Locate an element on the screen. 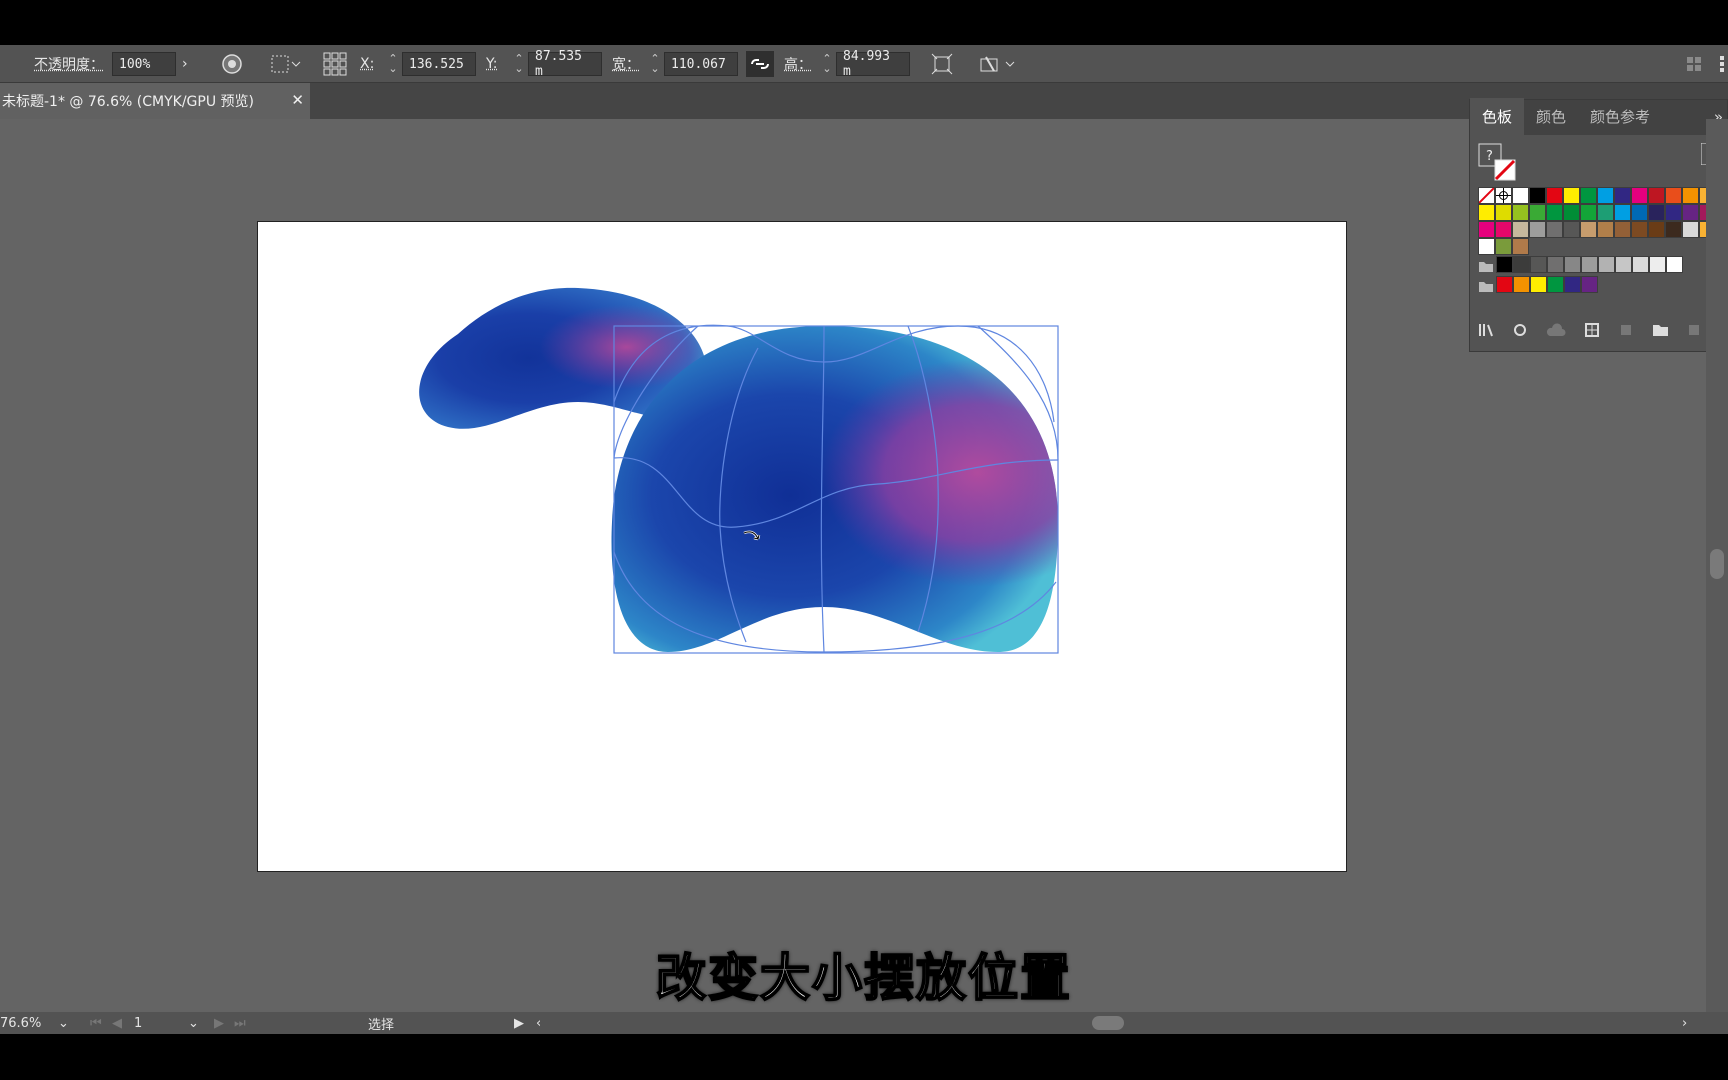 This screenshot has height=1080, width=1728. tab-color: 颜色 is located at coordinates (1551, 120).